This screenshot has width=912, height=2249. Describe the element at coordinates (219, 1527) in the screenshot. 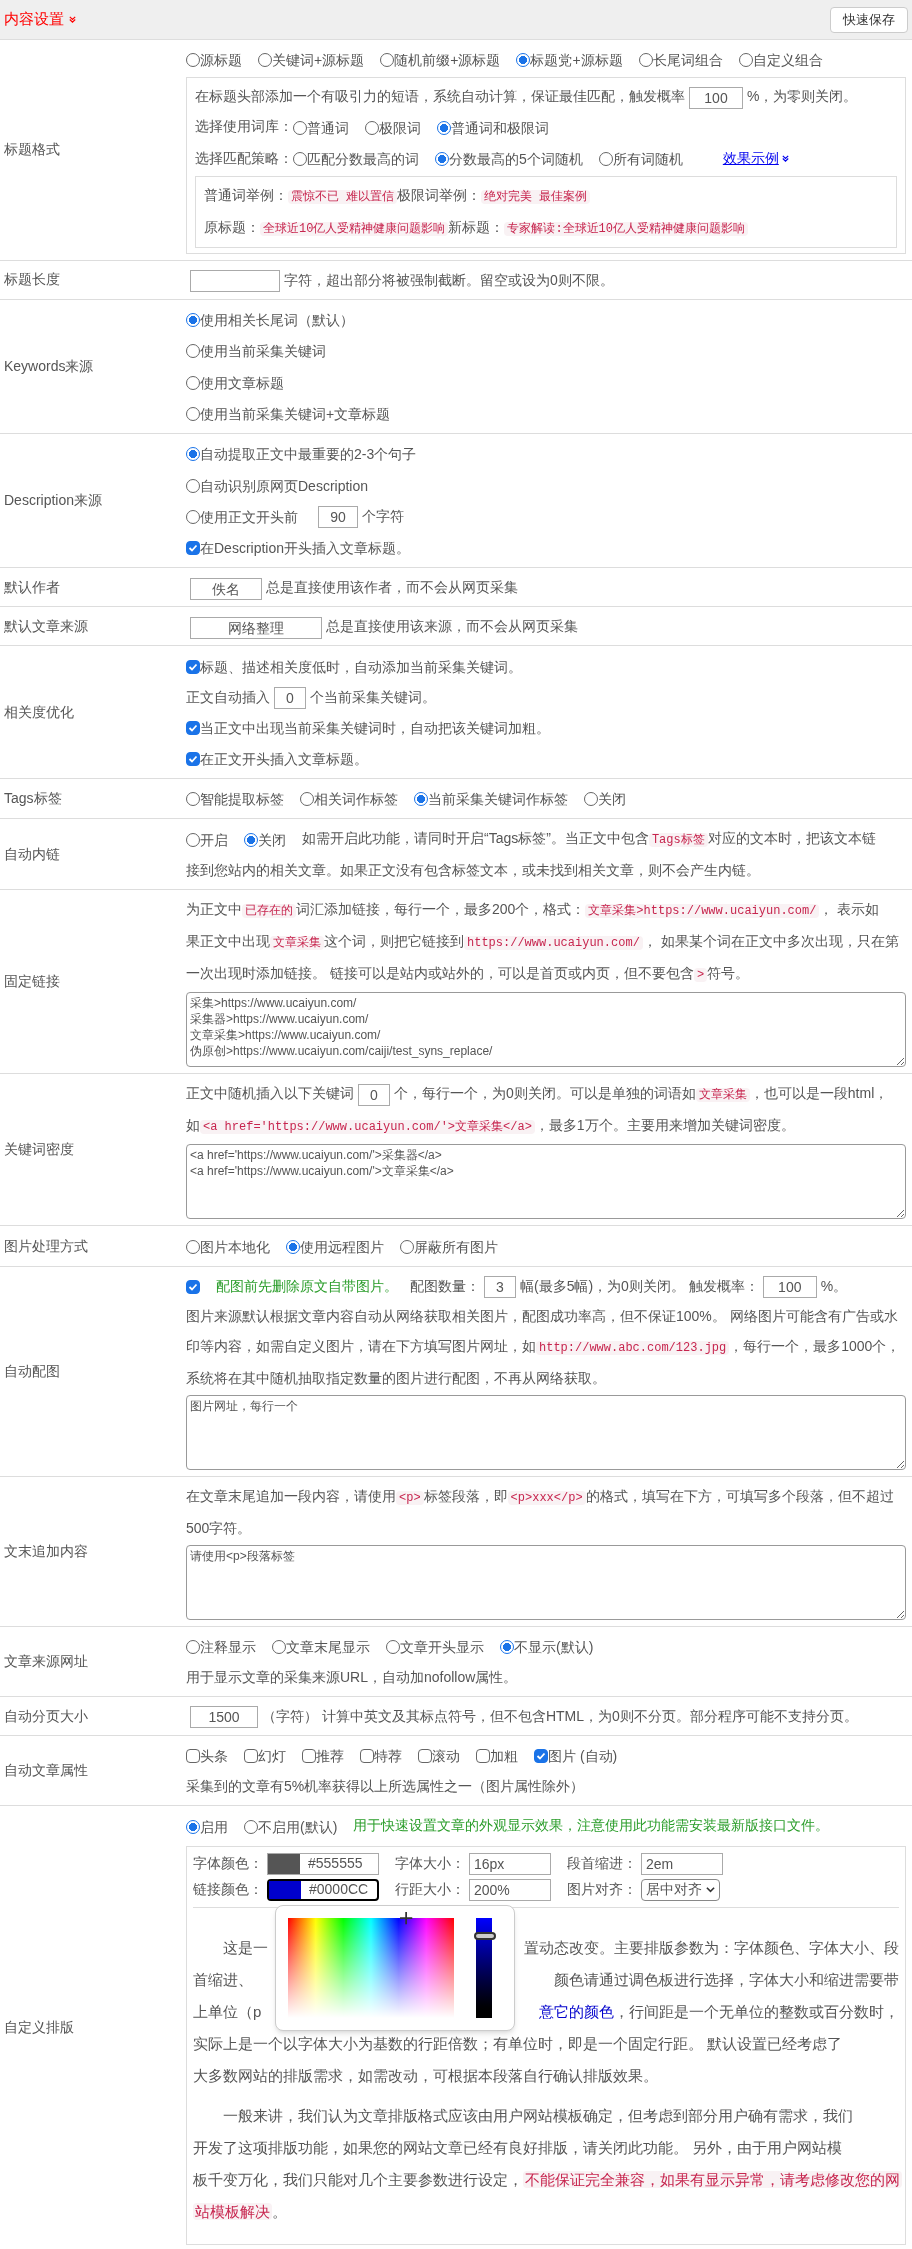

I see `label-text: 500字符。` at that location.